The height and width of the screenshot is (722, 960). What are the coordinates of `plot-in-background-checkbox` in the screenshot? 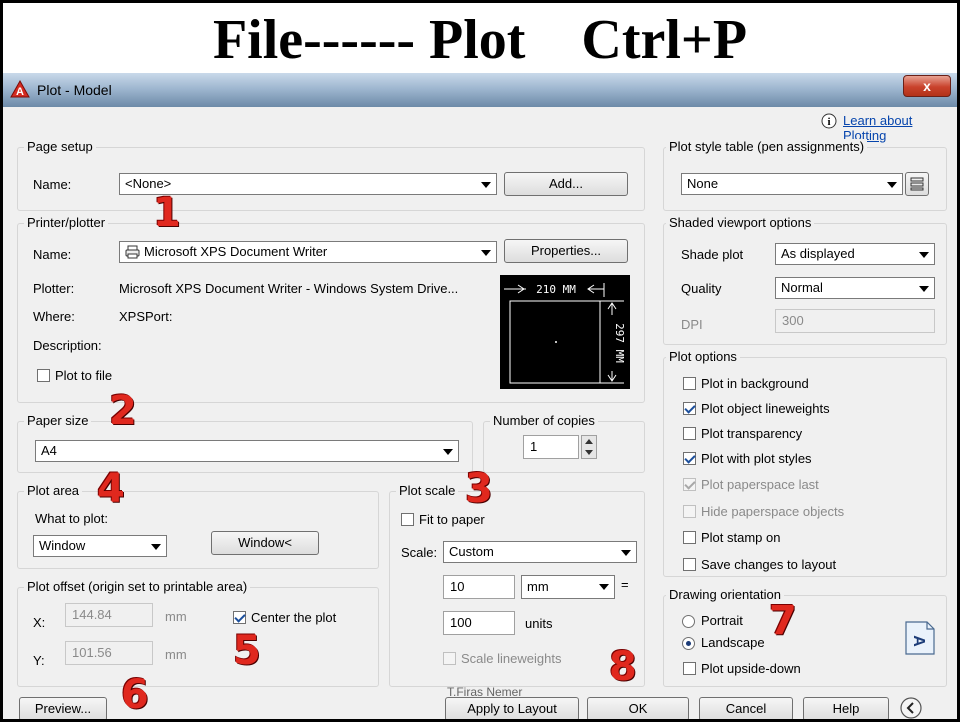 It's located at (689, 383).